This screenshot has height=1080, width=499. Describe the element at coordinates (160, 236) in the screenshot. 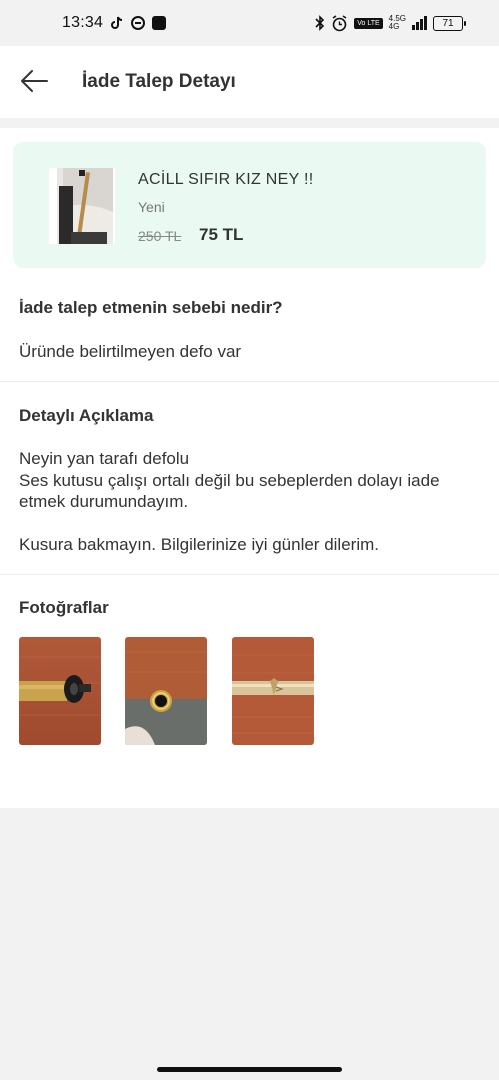

I see `product-old-price: 250 TL` at that location.